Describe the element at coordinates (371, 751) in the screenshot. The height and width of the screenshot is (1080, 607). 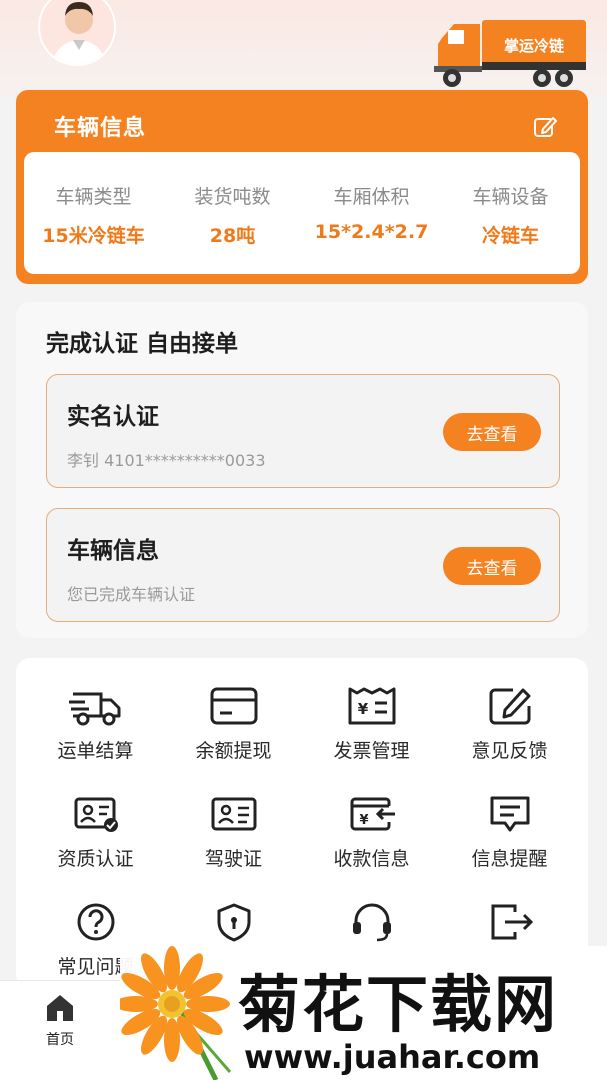
I see `menu-label: 发票管理` at that location.